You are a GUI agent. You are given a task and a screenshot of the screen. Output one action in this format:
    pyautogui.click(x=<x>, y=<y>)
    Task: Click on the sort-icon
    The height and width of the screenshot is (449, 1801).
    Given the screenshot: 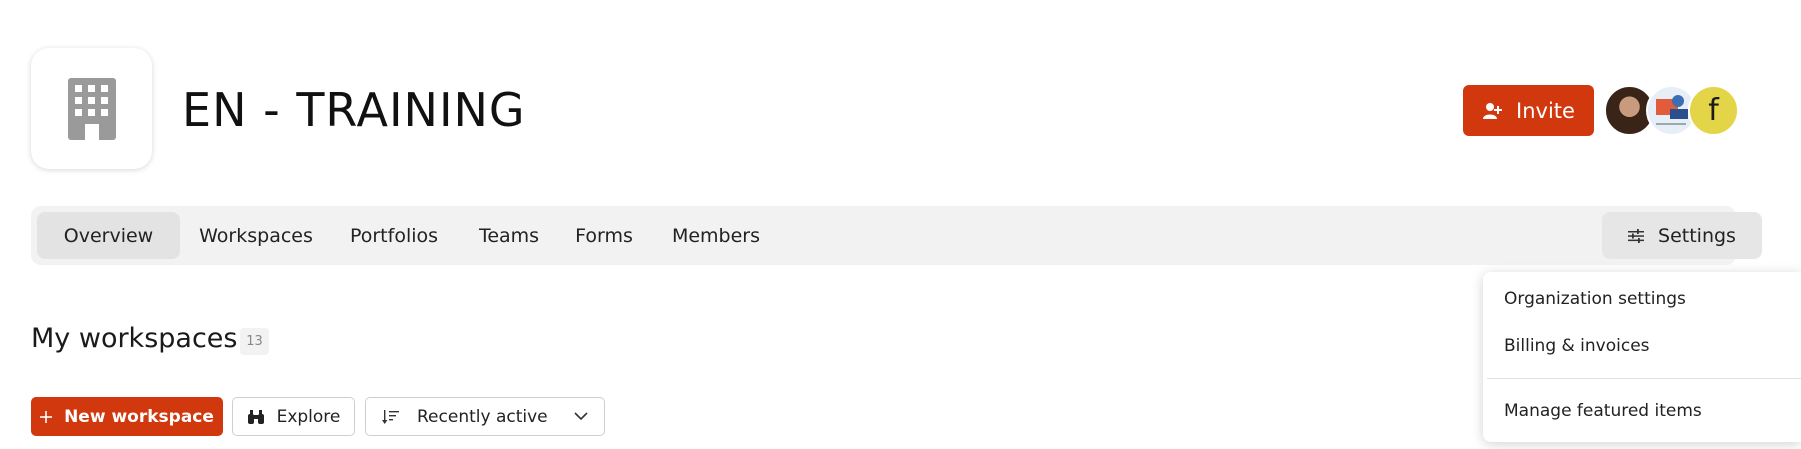 What is the action you would take?
    pyautogui.click(x=390, y=416)
    